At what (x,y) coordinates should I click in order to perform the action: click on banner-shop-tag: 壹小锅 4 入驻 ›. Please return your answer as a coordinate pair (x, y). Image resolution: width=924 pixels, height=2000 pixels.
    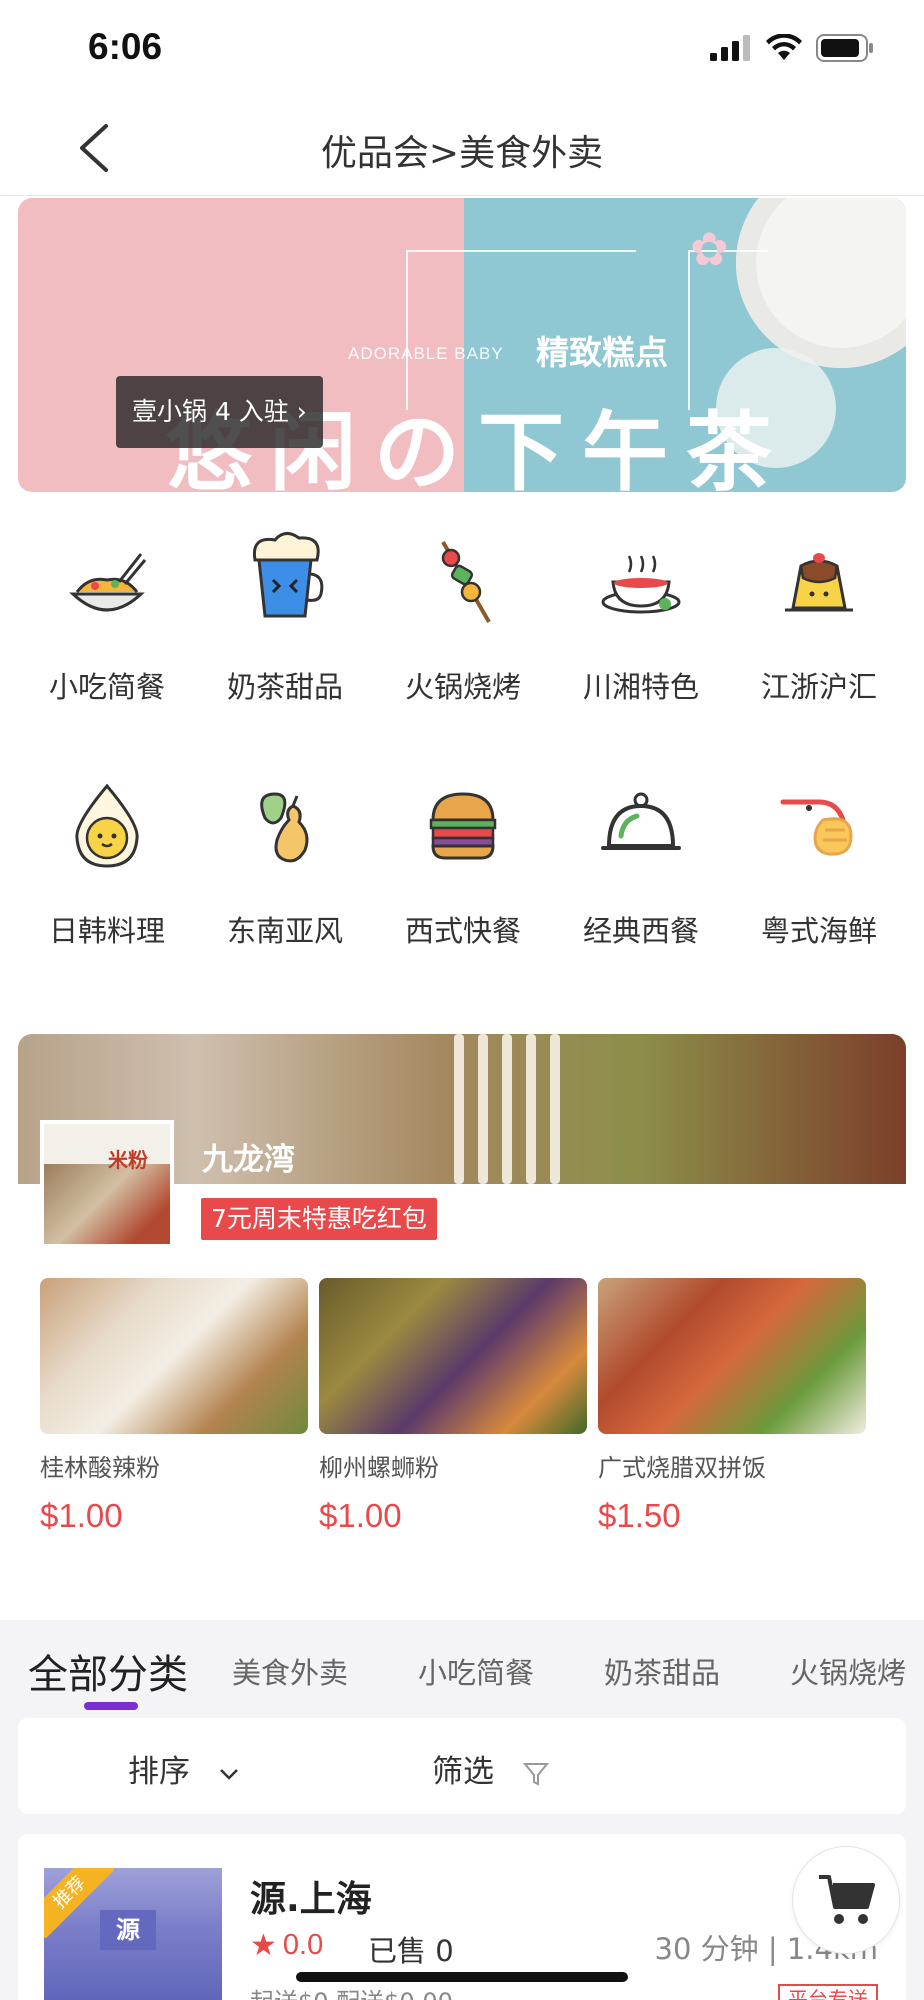
    Looking at the image, I should click on (219, 412).